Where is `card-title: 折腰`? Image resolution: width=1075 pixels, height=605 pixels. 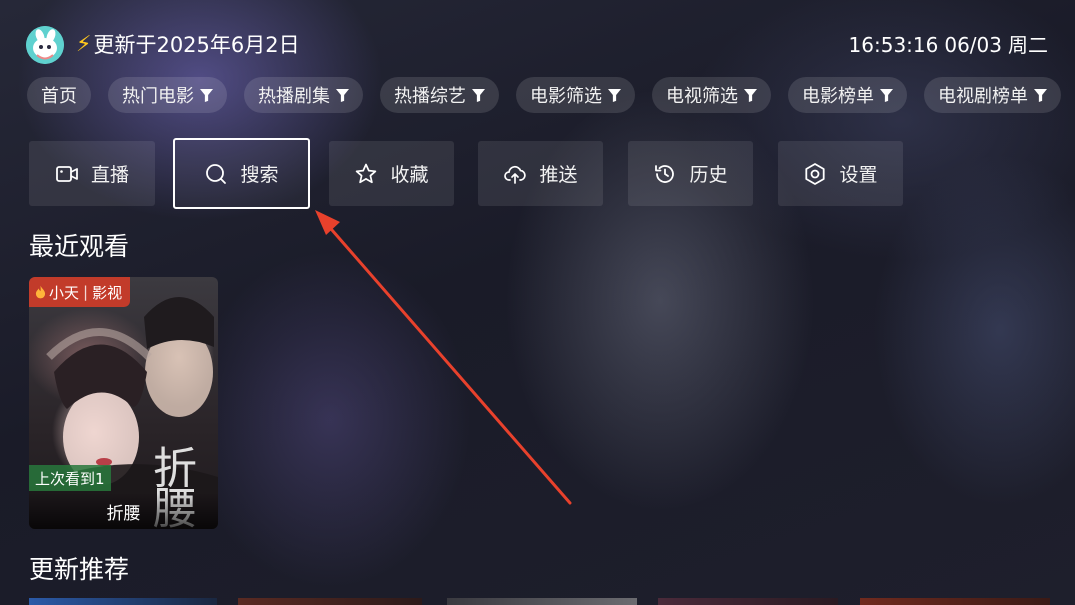 card-title: 折腰 is located at coordinates (123, 511).